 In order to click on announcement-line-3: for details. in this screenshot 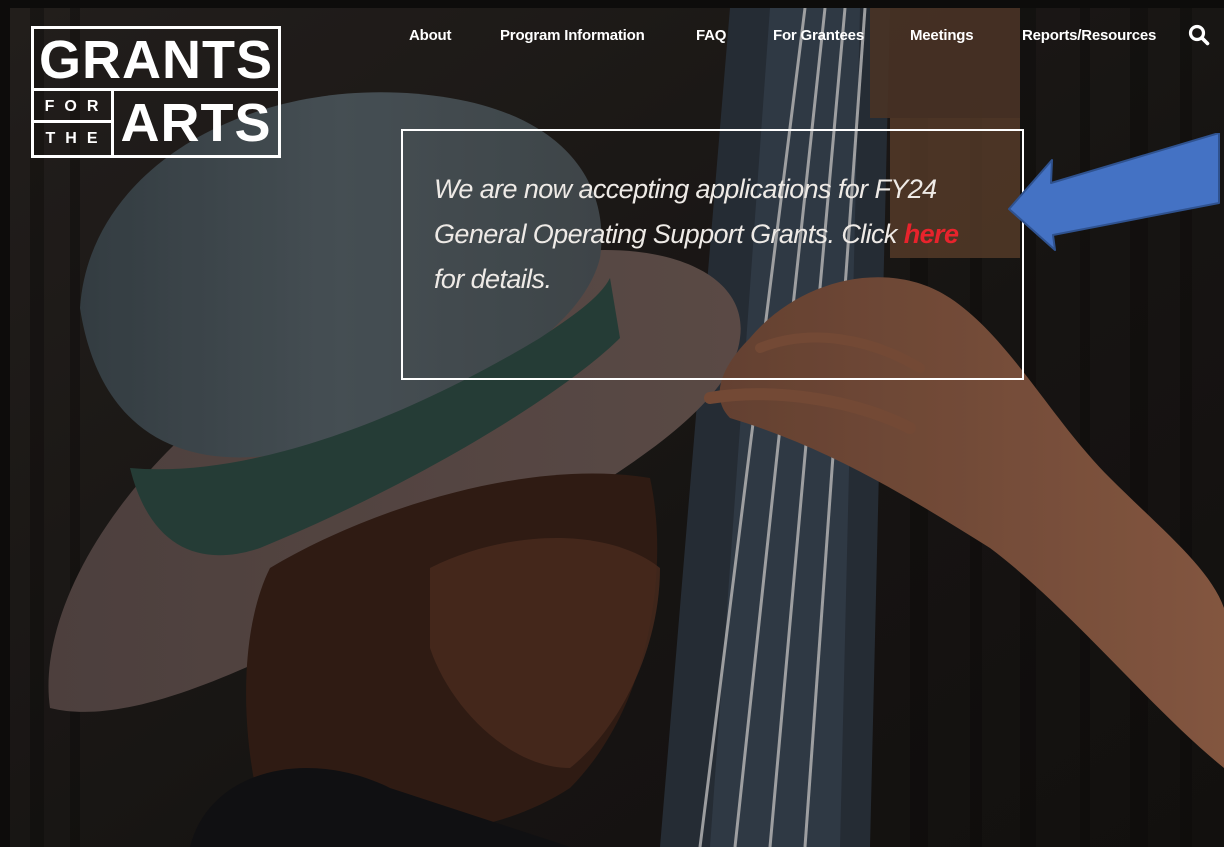, I will do `click(493, 279)`.